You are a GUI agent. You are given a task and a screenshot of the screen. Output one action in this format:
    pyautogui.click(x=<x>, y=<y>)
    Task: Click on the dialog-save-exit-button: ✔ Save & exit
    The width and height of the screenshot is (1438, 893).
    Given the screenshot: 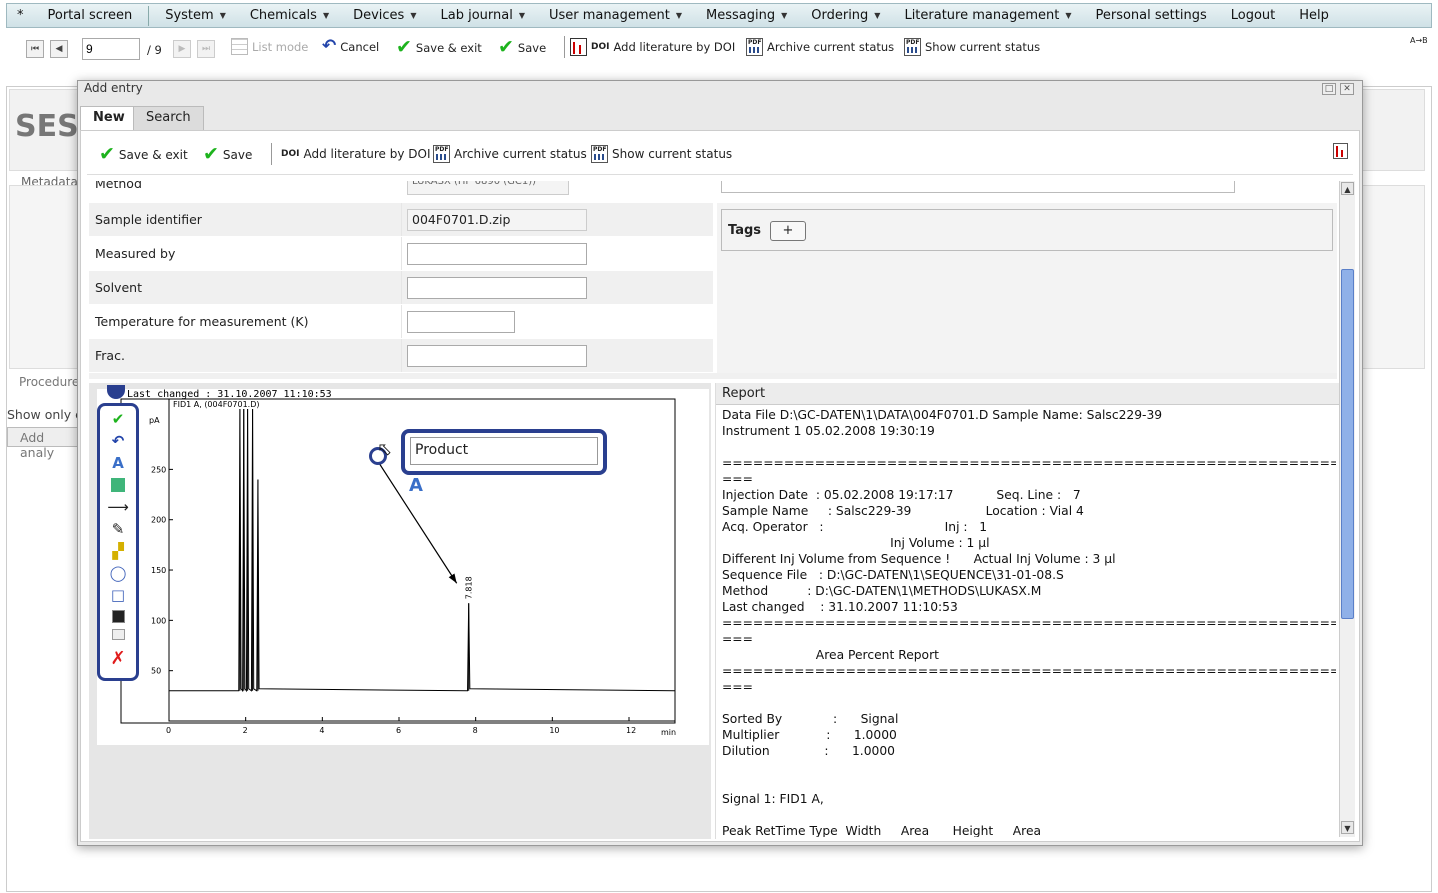 What is the action you would take?
    pyautogui.click(x=143, y=154)
    